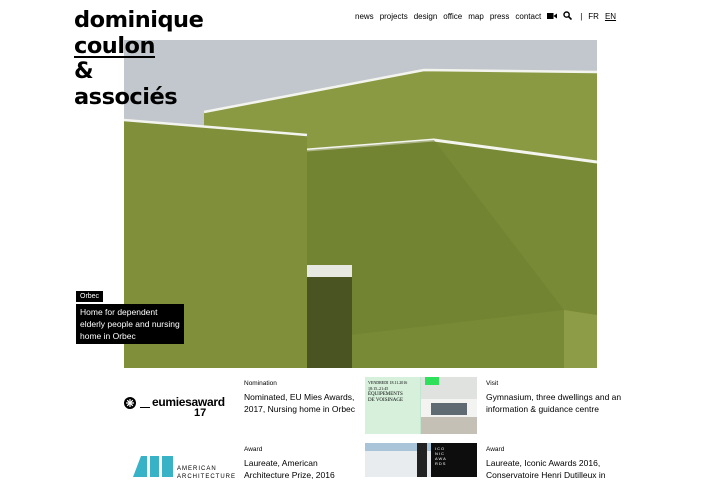 The image size is (720, 481). I want to click on eumies-logo-year: 17, so click(200, 413).